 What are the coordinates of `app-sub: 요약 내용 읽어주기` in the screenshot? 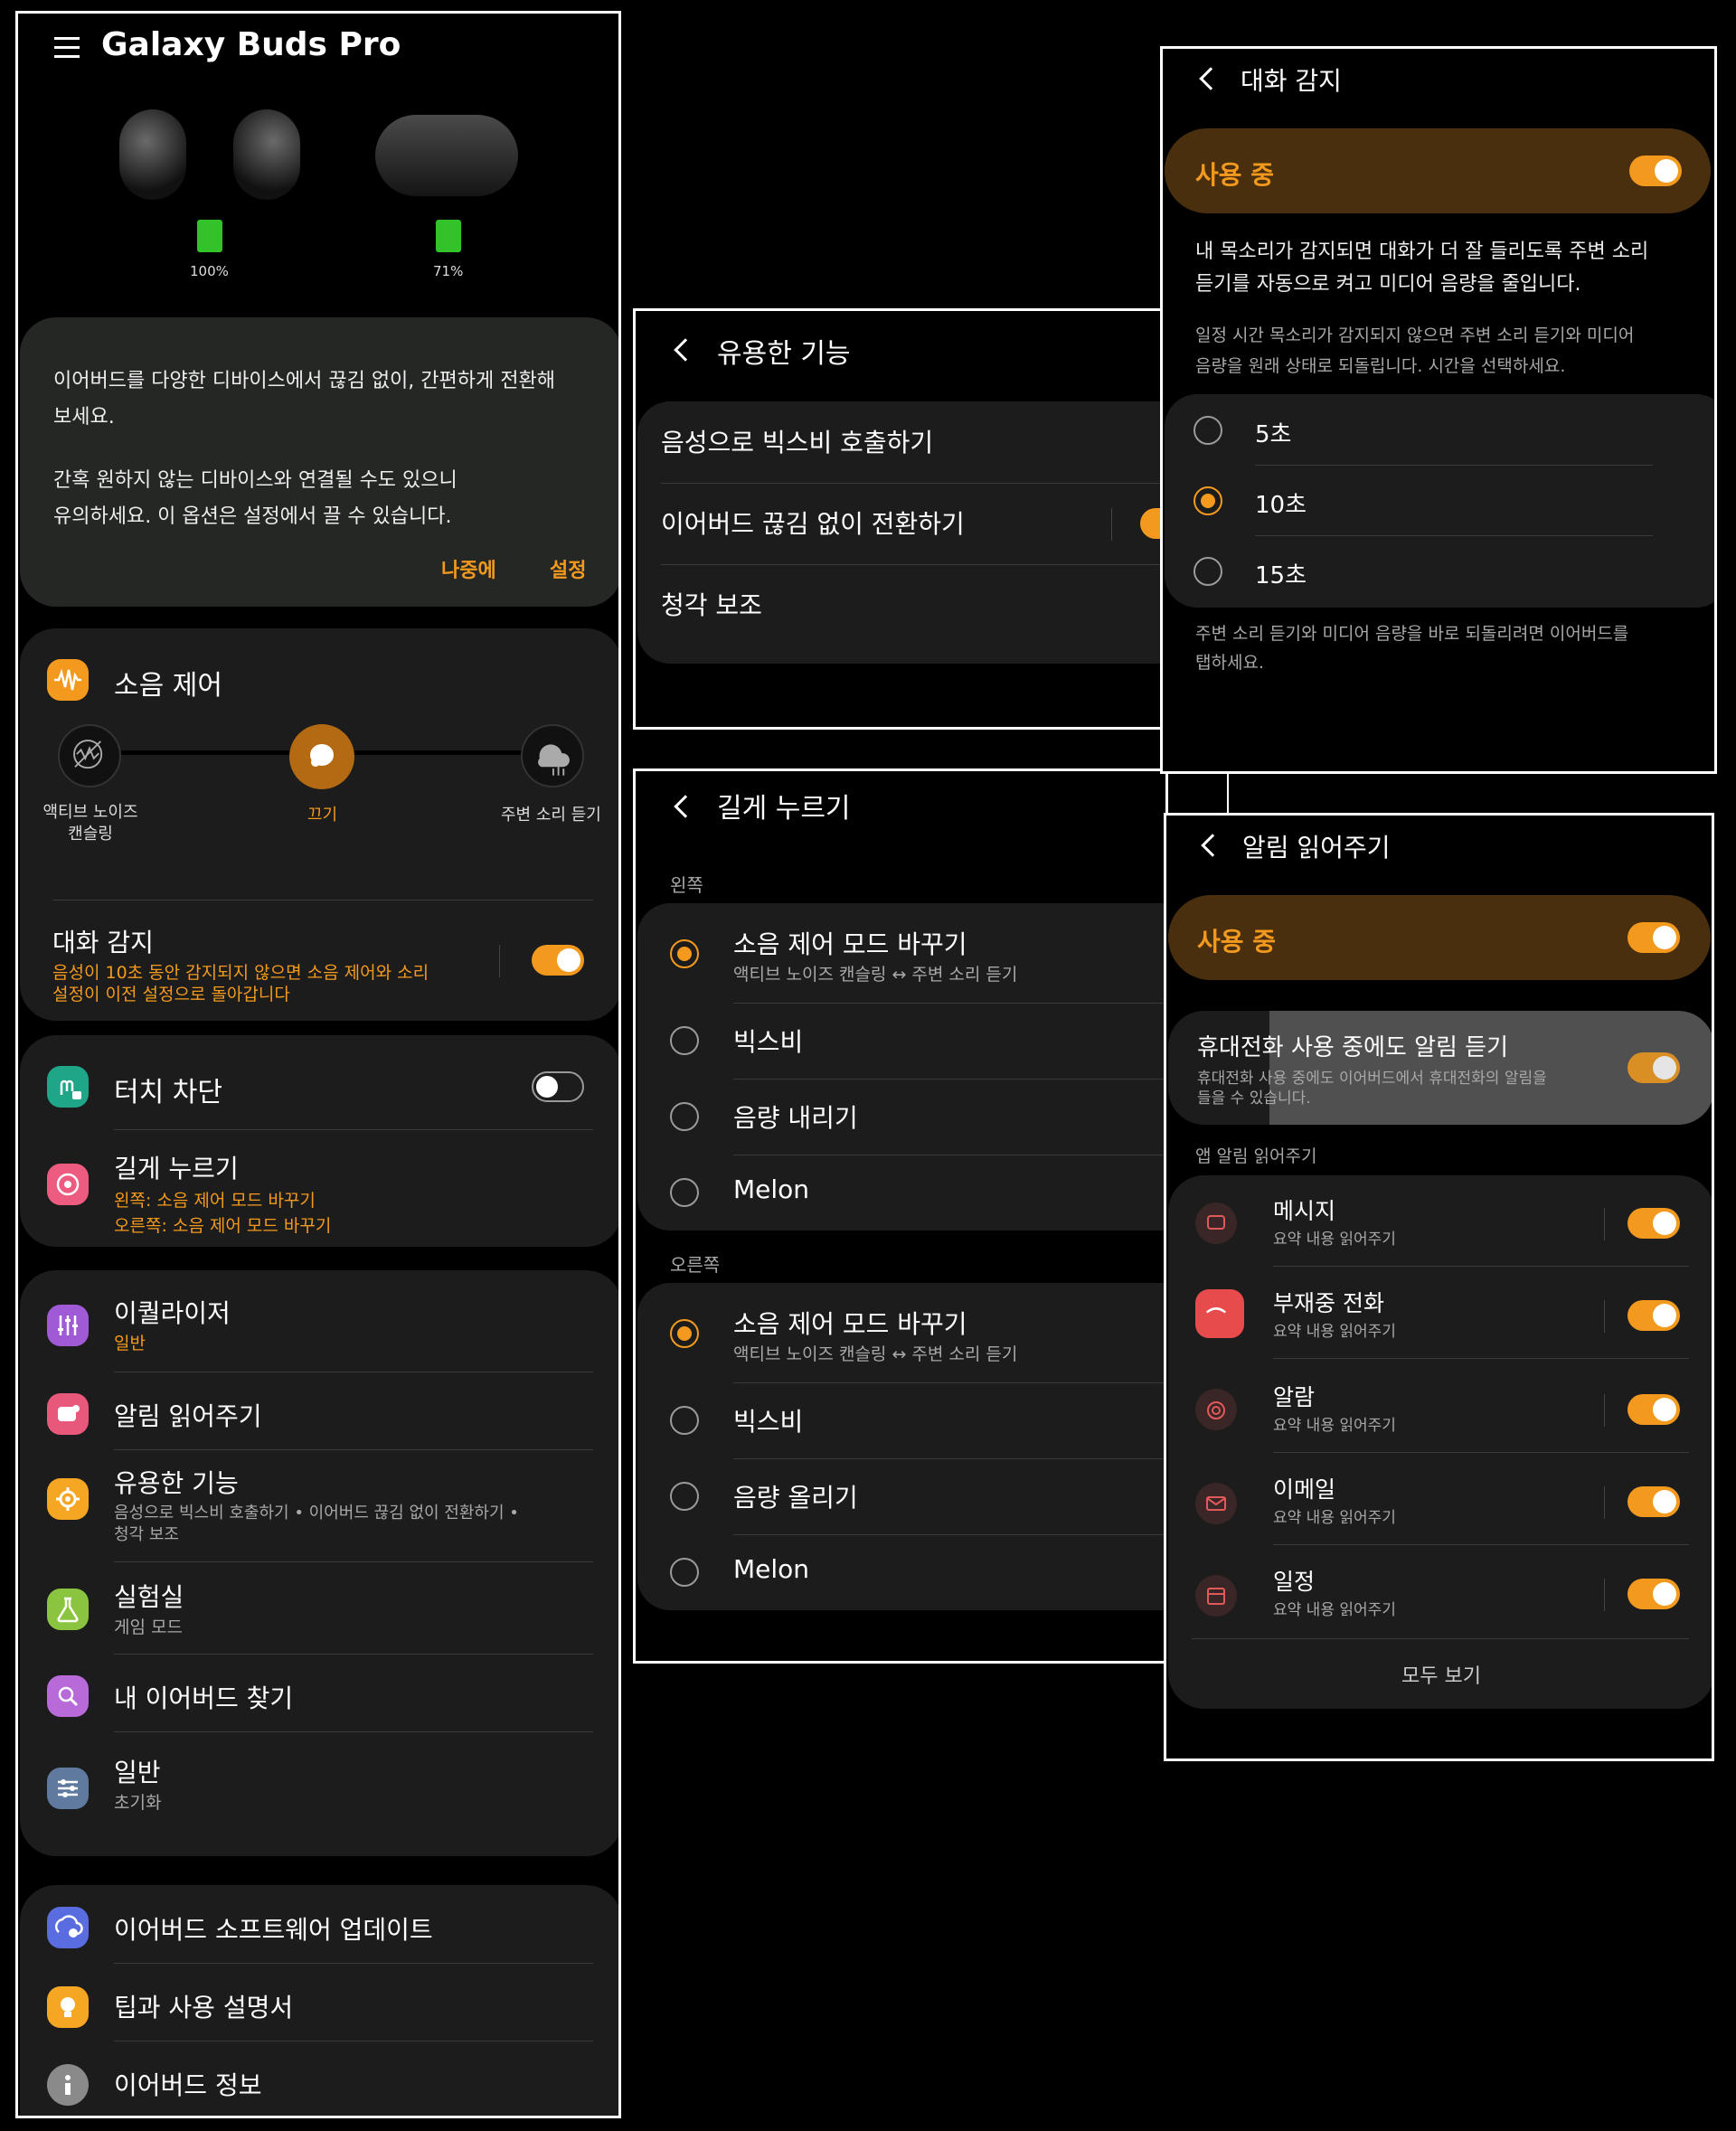 It's located at (1335, 1518).